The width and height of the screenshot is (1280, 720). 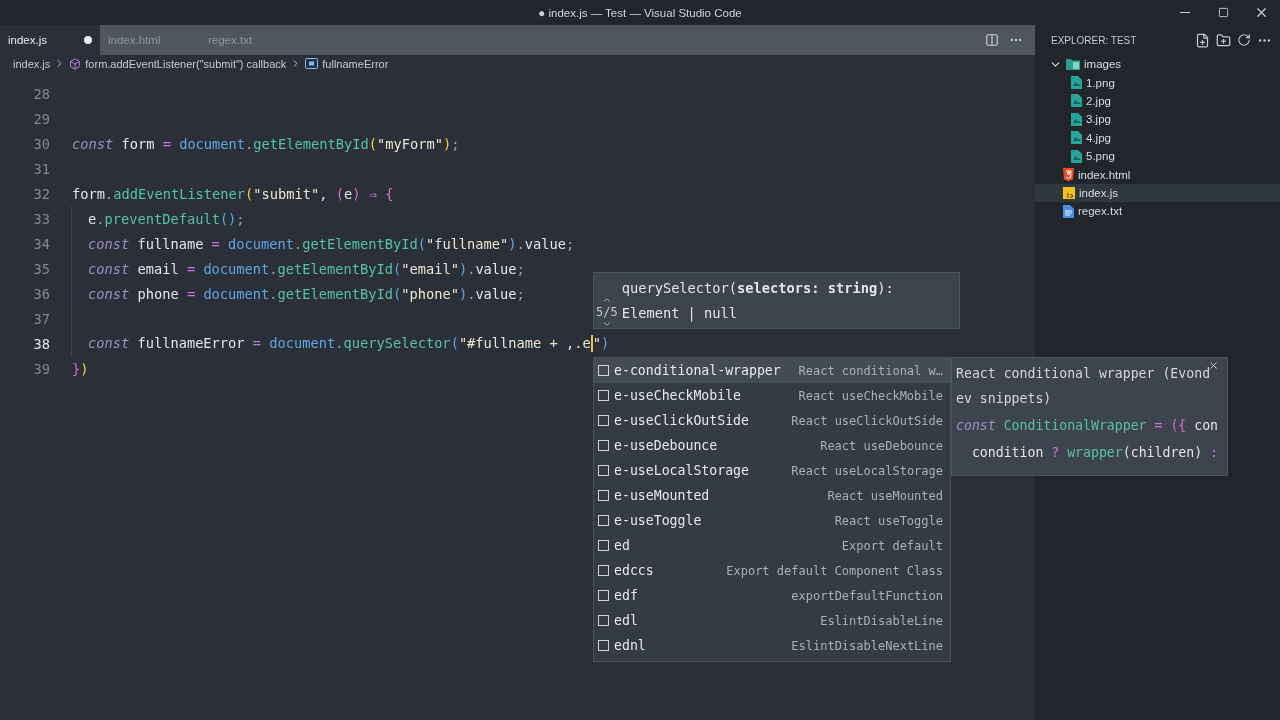 I want to click on suggestion-item: edf exportDefaultFunction, so click(x=772, y=595).